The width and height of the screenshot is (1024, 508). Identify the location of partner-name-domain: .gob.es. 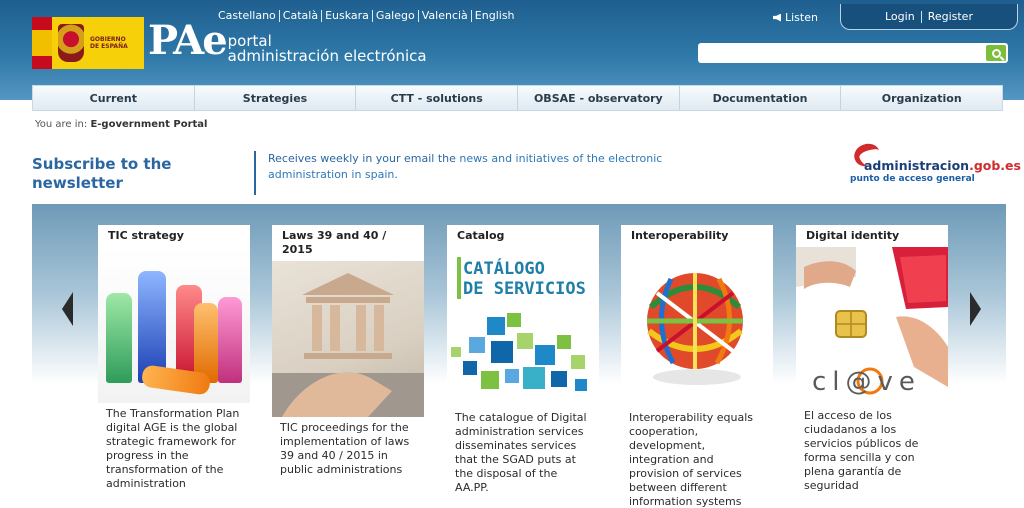
(995, 165).